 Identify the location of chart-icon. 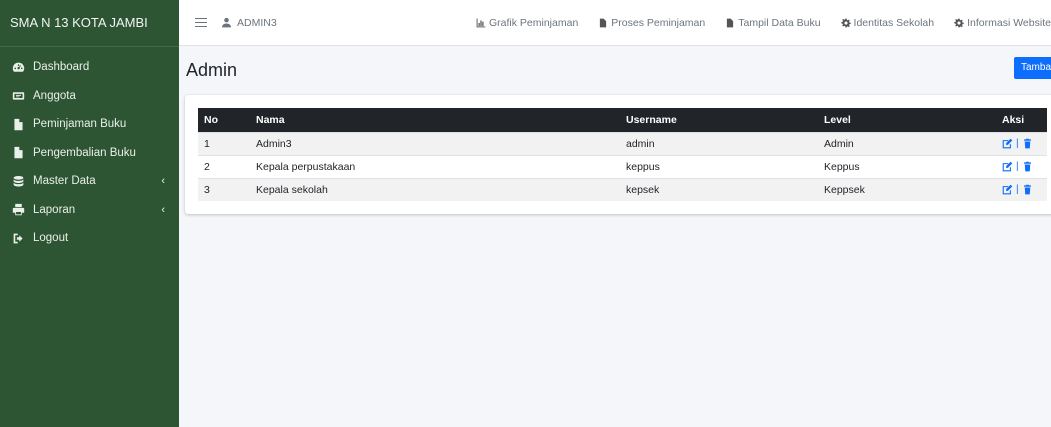
(481, 23).